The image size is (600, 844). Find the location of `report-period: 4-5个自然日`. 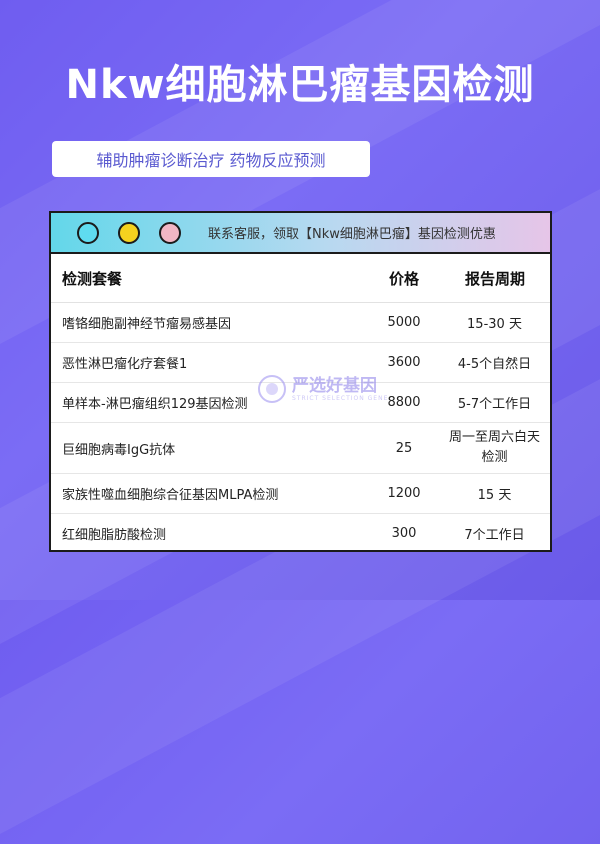

report-period: 4-5个自然日 is located at coordinates (497, 362).